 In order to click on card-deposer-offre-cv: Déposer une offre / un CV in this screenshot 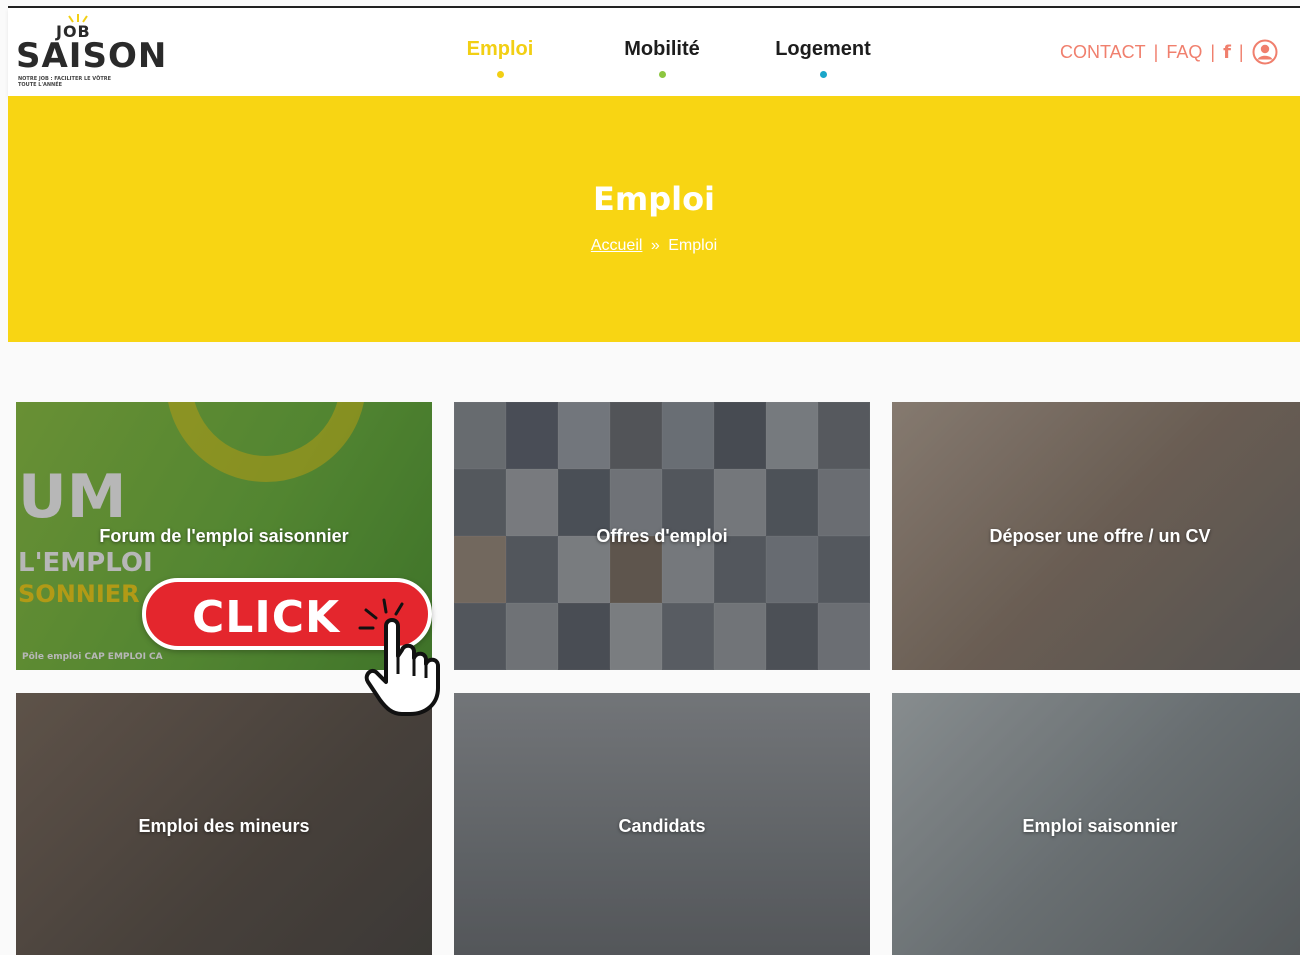, I will do `click(1096, 536)`.